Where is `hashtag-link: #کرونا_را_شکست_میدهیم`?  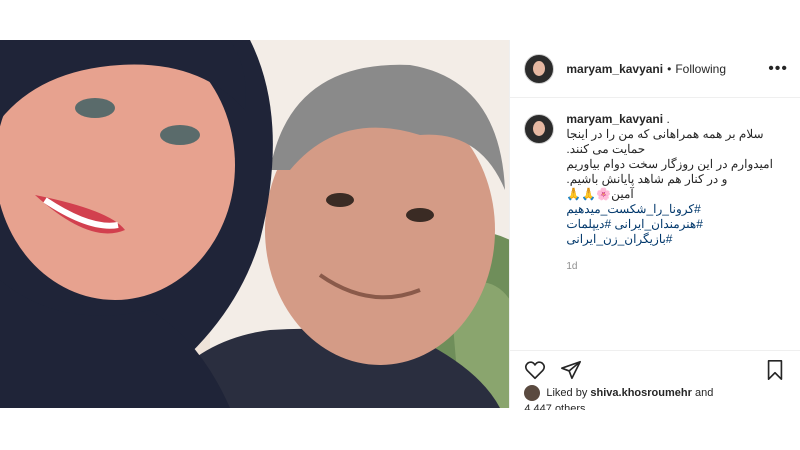
hashtag-link: #کرونا_را_شکست_میدهیم is located at coordinates (676, 209).